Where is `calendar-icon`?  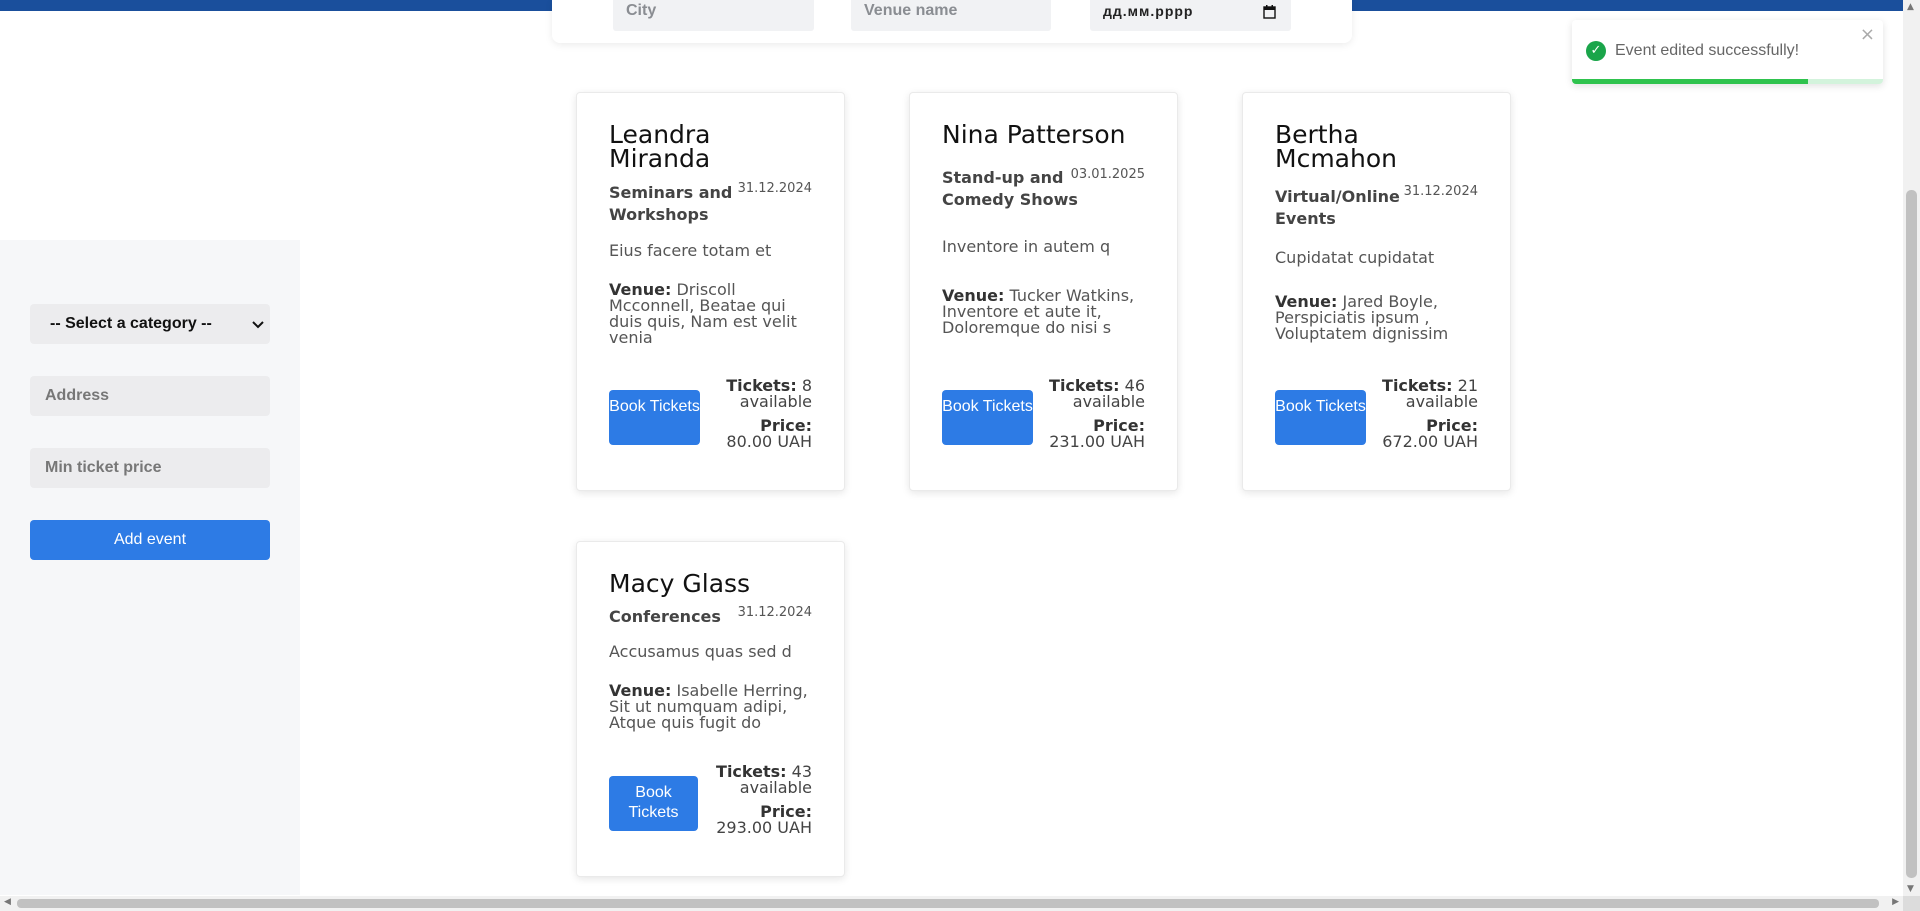 calendar-icon is located at coordinates (1269, 14).